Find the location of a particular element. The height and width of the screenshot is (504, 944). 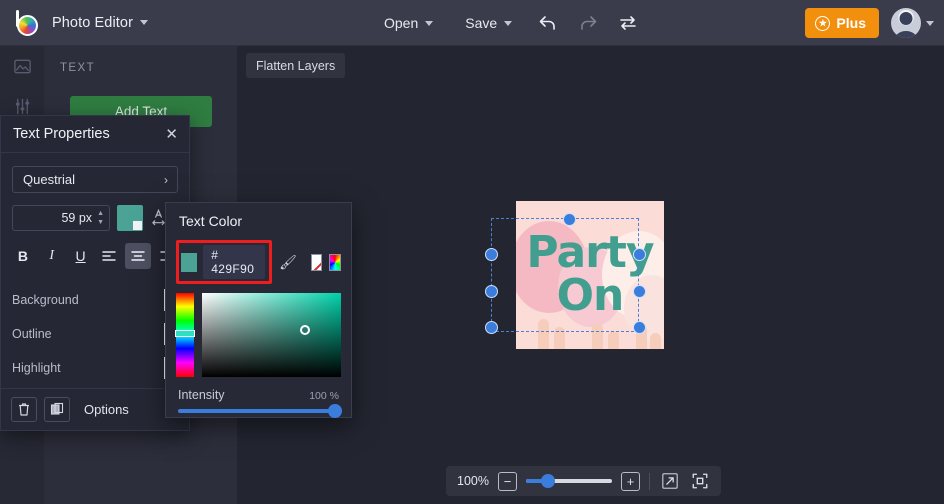

logo-disc is located at coordinates (27, 25).